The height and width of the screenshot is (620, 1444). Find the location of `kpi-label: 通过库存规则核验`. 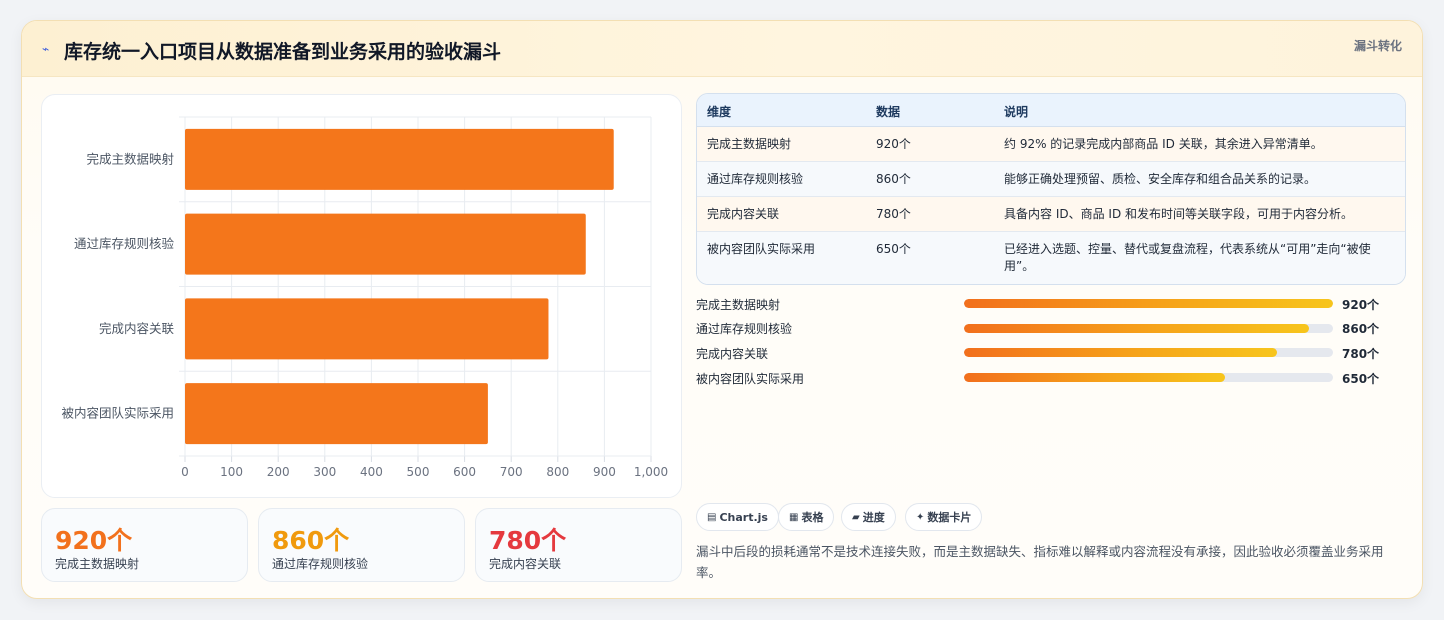

kpi-label: 通过库存规则核验 is located at coordinates (320, 564).